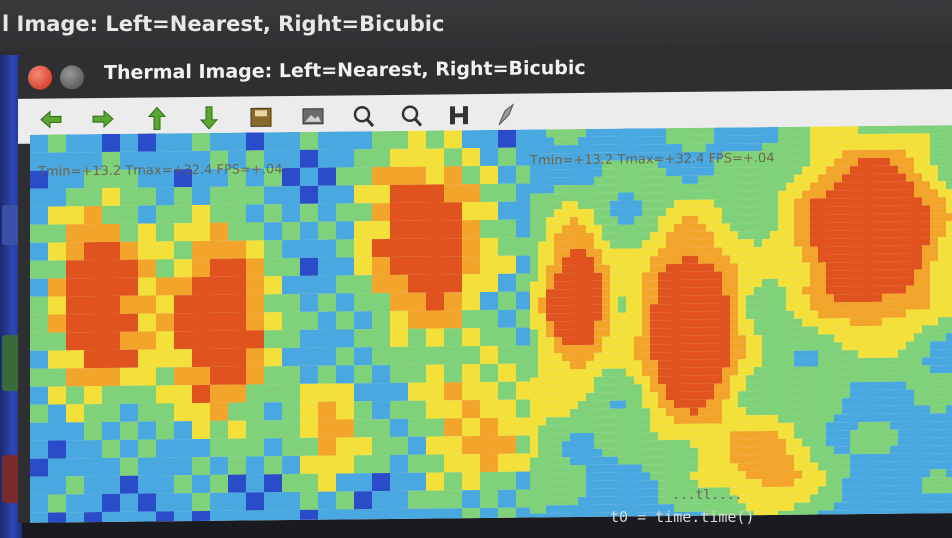 Image resolution: width=952 pixels, height=538 pixels. I want to click on background-window-title: l Image: Left=Nearest, Right=Bicubic, so click(223, 24).